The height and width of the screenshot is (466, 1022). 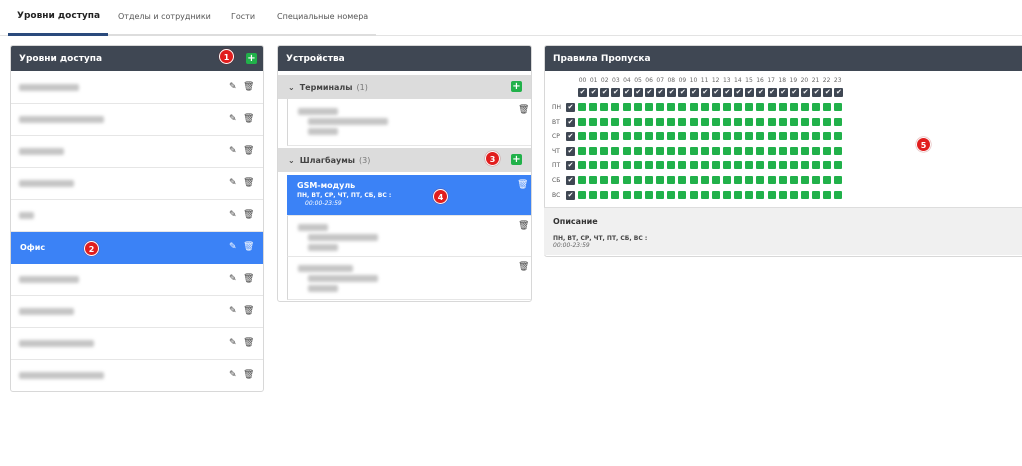 What do you see at coordinates (251, 58) in the screenshot?
I see `add-level-button: +` at bounding box center [251, 58].